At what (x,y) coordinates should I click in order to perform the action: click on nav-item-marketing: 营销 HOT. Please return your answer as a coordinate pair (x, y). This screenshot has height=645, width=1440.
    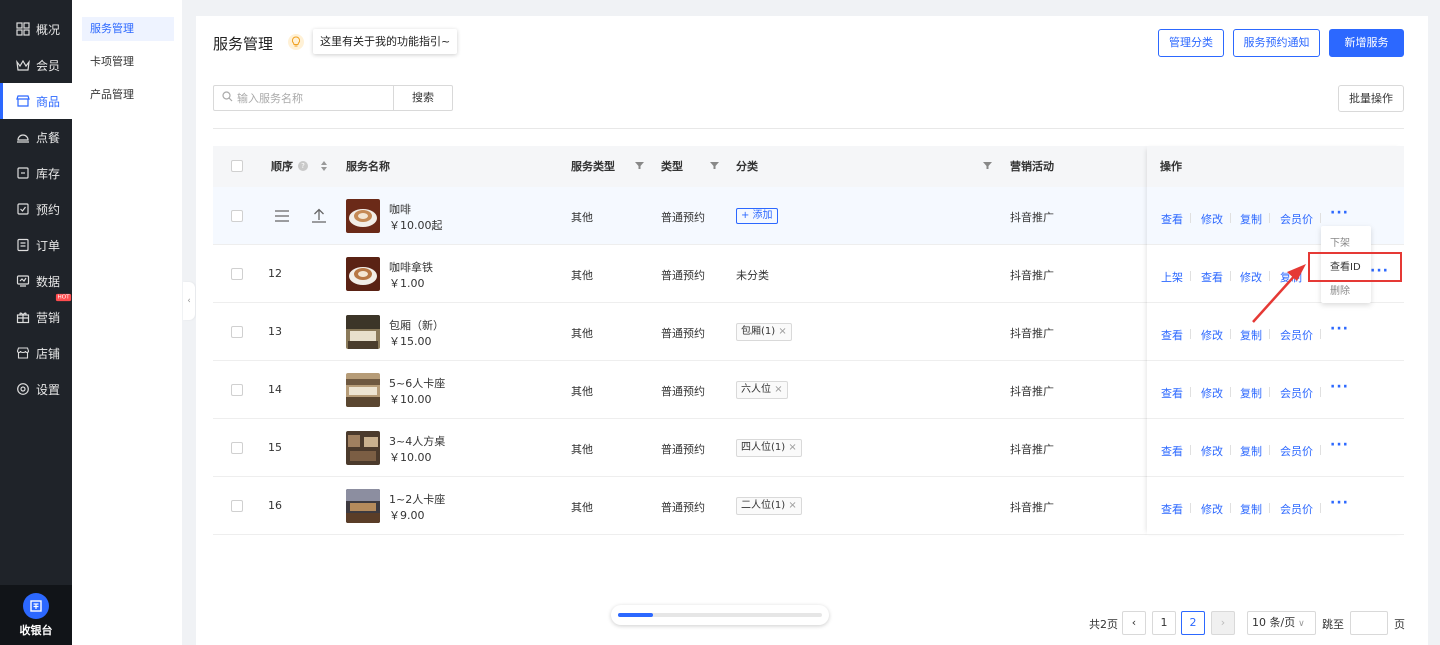
    Looking at the image, I should click on (36, 314).